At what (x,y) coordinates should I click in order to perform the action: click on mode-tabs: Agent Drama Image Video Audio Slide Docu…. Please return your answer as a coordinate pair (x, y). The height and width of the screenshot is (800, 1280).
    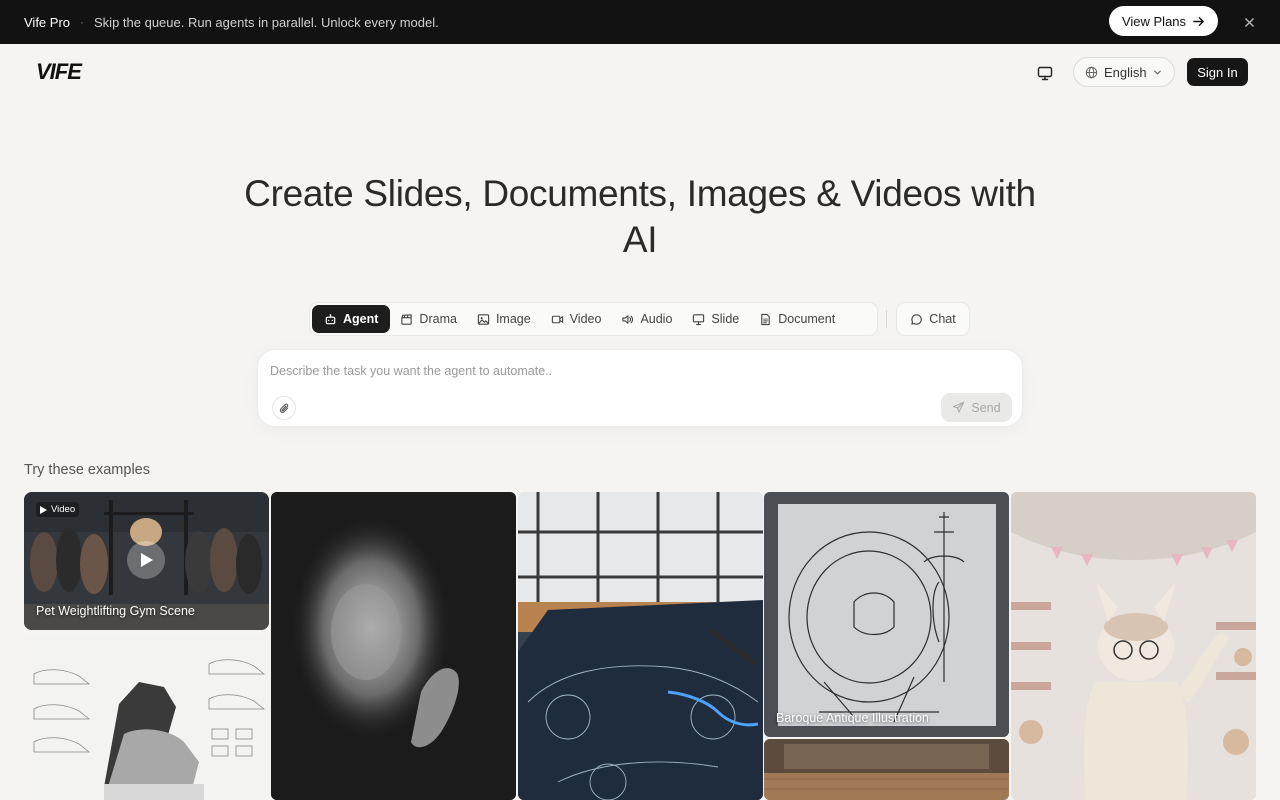
    Looking at the image, I should click on (593, 319).